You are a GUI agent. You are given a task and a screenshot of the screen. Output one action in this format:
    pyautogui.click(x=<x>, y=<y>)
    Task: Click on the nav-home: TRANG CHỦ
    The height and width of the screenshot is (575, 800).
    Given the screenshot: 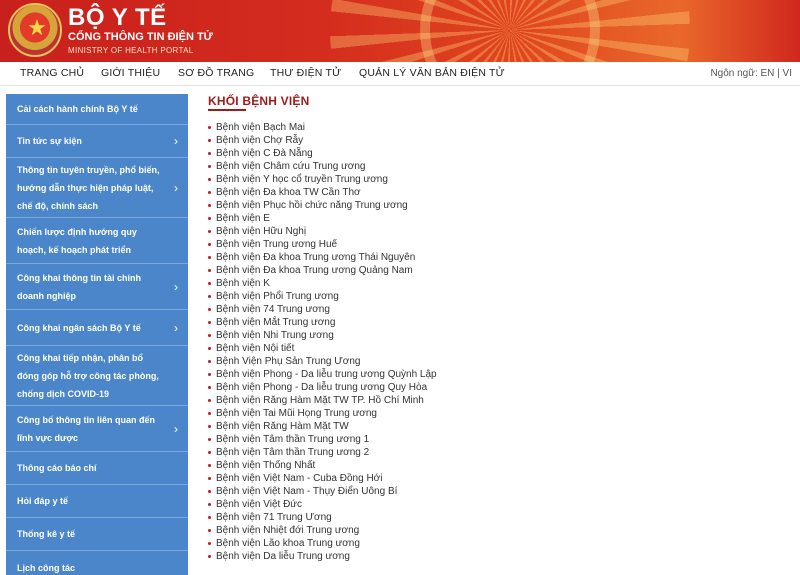 What is the action you would take?
    pyautogui.click(x=52, y=73)
    